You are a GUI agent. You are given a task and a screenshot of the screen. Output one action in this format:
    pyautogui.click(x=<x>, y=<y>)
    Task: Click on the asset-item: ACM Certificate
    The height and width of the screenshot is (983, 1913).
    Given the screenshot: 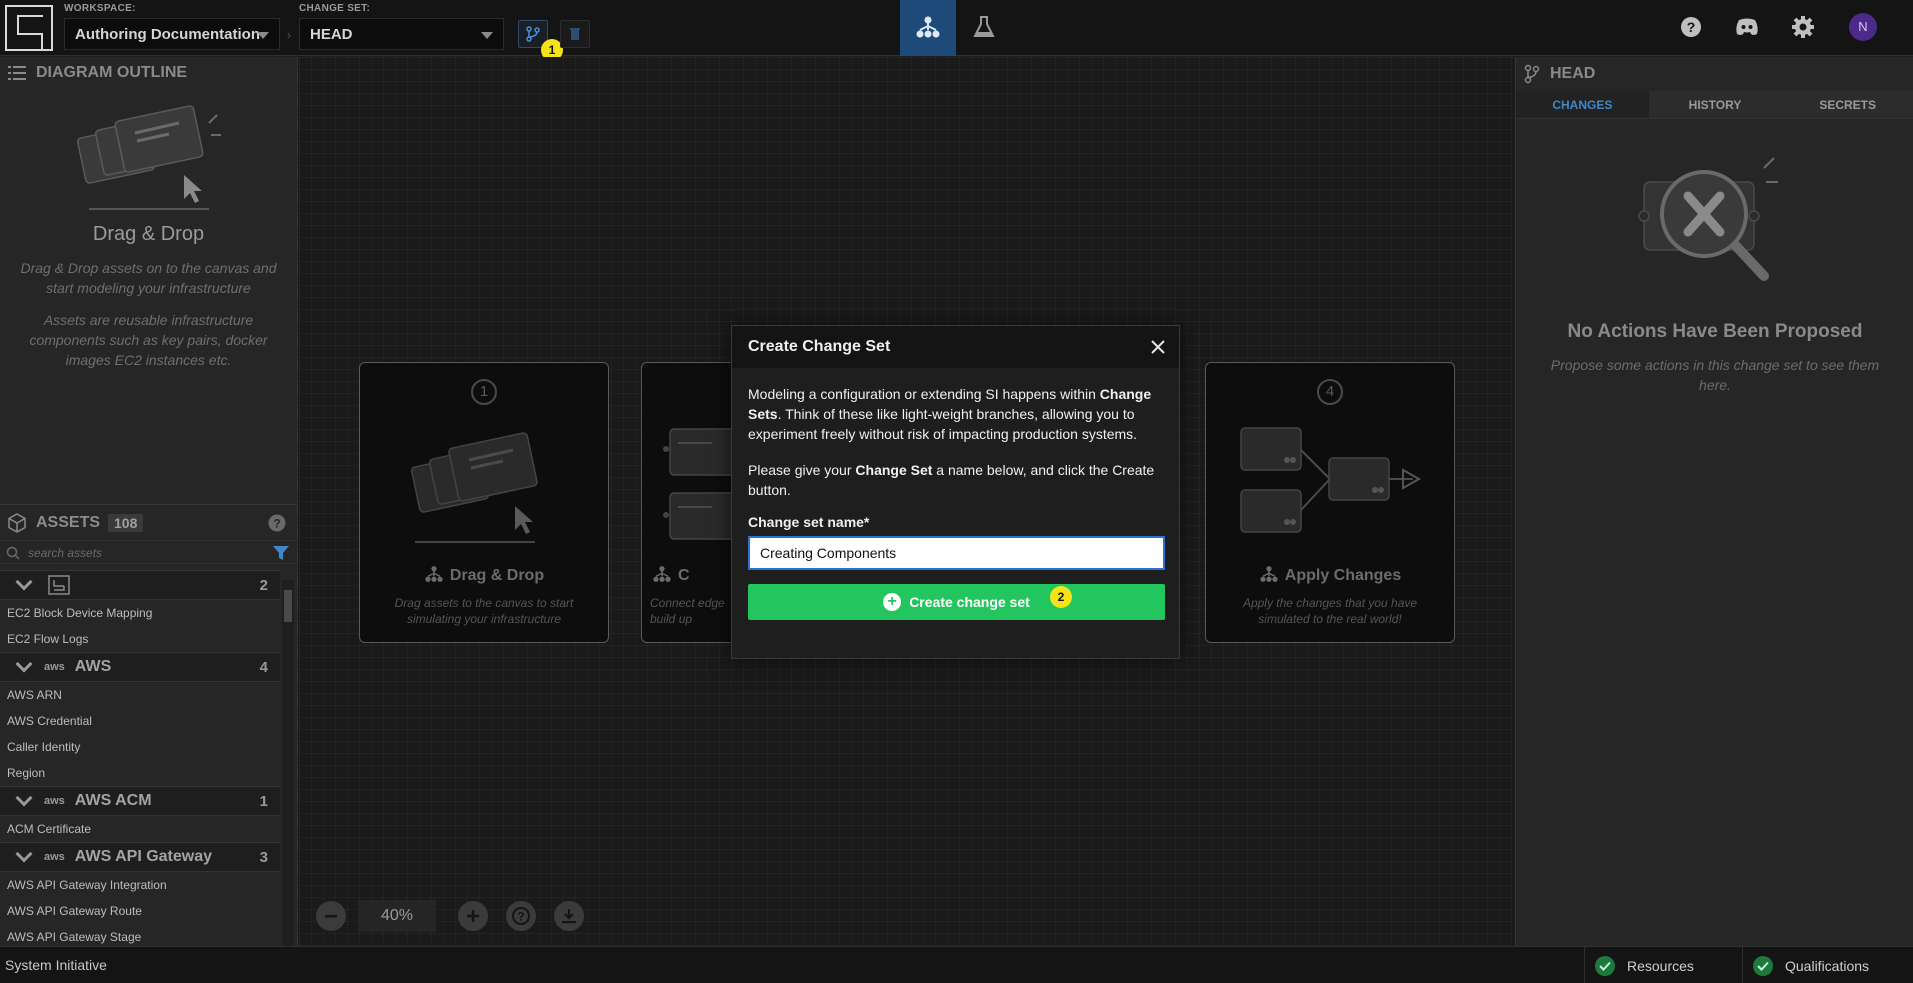 What is the action you would take?
    pyautogui.click(x=140, y=829)
    